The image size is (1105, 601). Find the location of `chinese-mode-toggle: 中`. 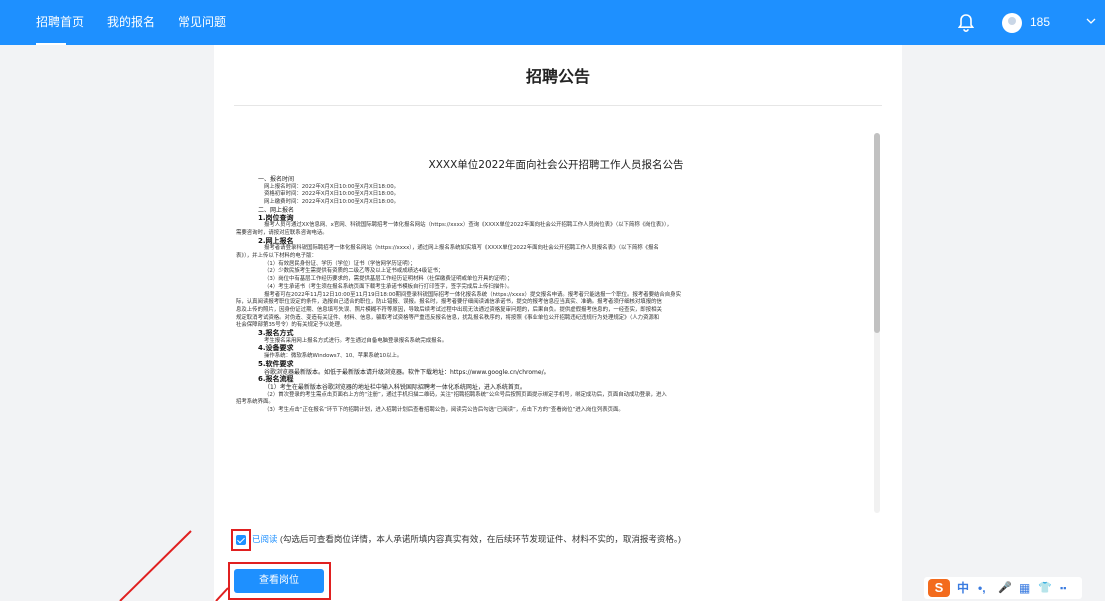

chinese-mode-toggle: 中 is located at coordinates (963, 588).